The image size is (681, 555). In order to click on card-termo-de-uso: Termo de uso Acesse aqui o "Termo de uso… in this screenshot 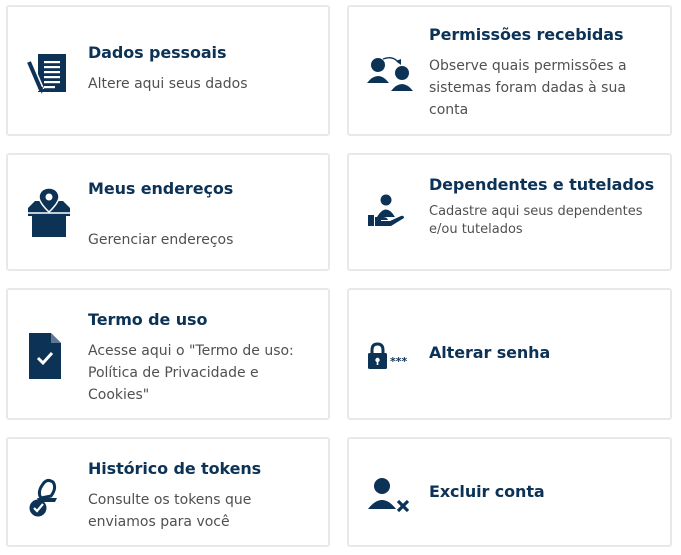, I will do `click(168, 354)`.